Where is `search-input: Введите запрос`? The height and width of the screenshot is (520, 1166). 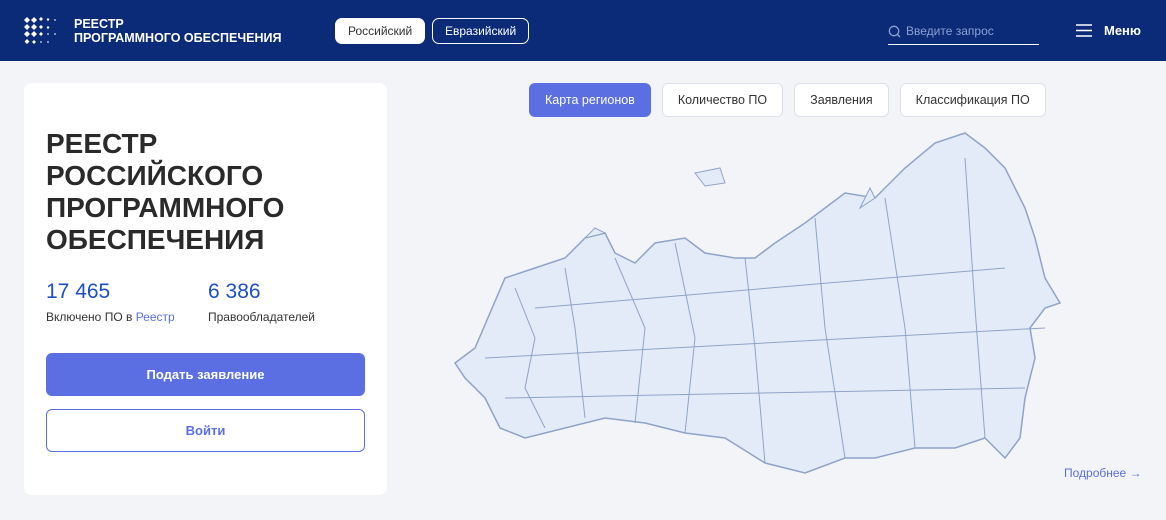
search-input: Введите запрос is located at coordinates (963, 33).